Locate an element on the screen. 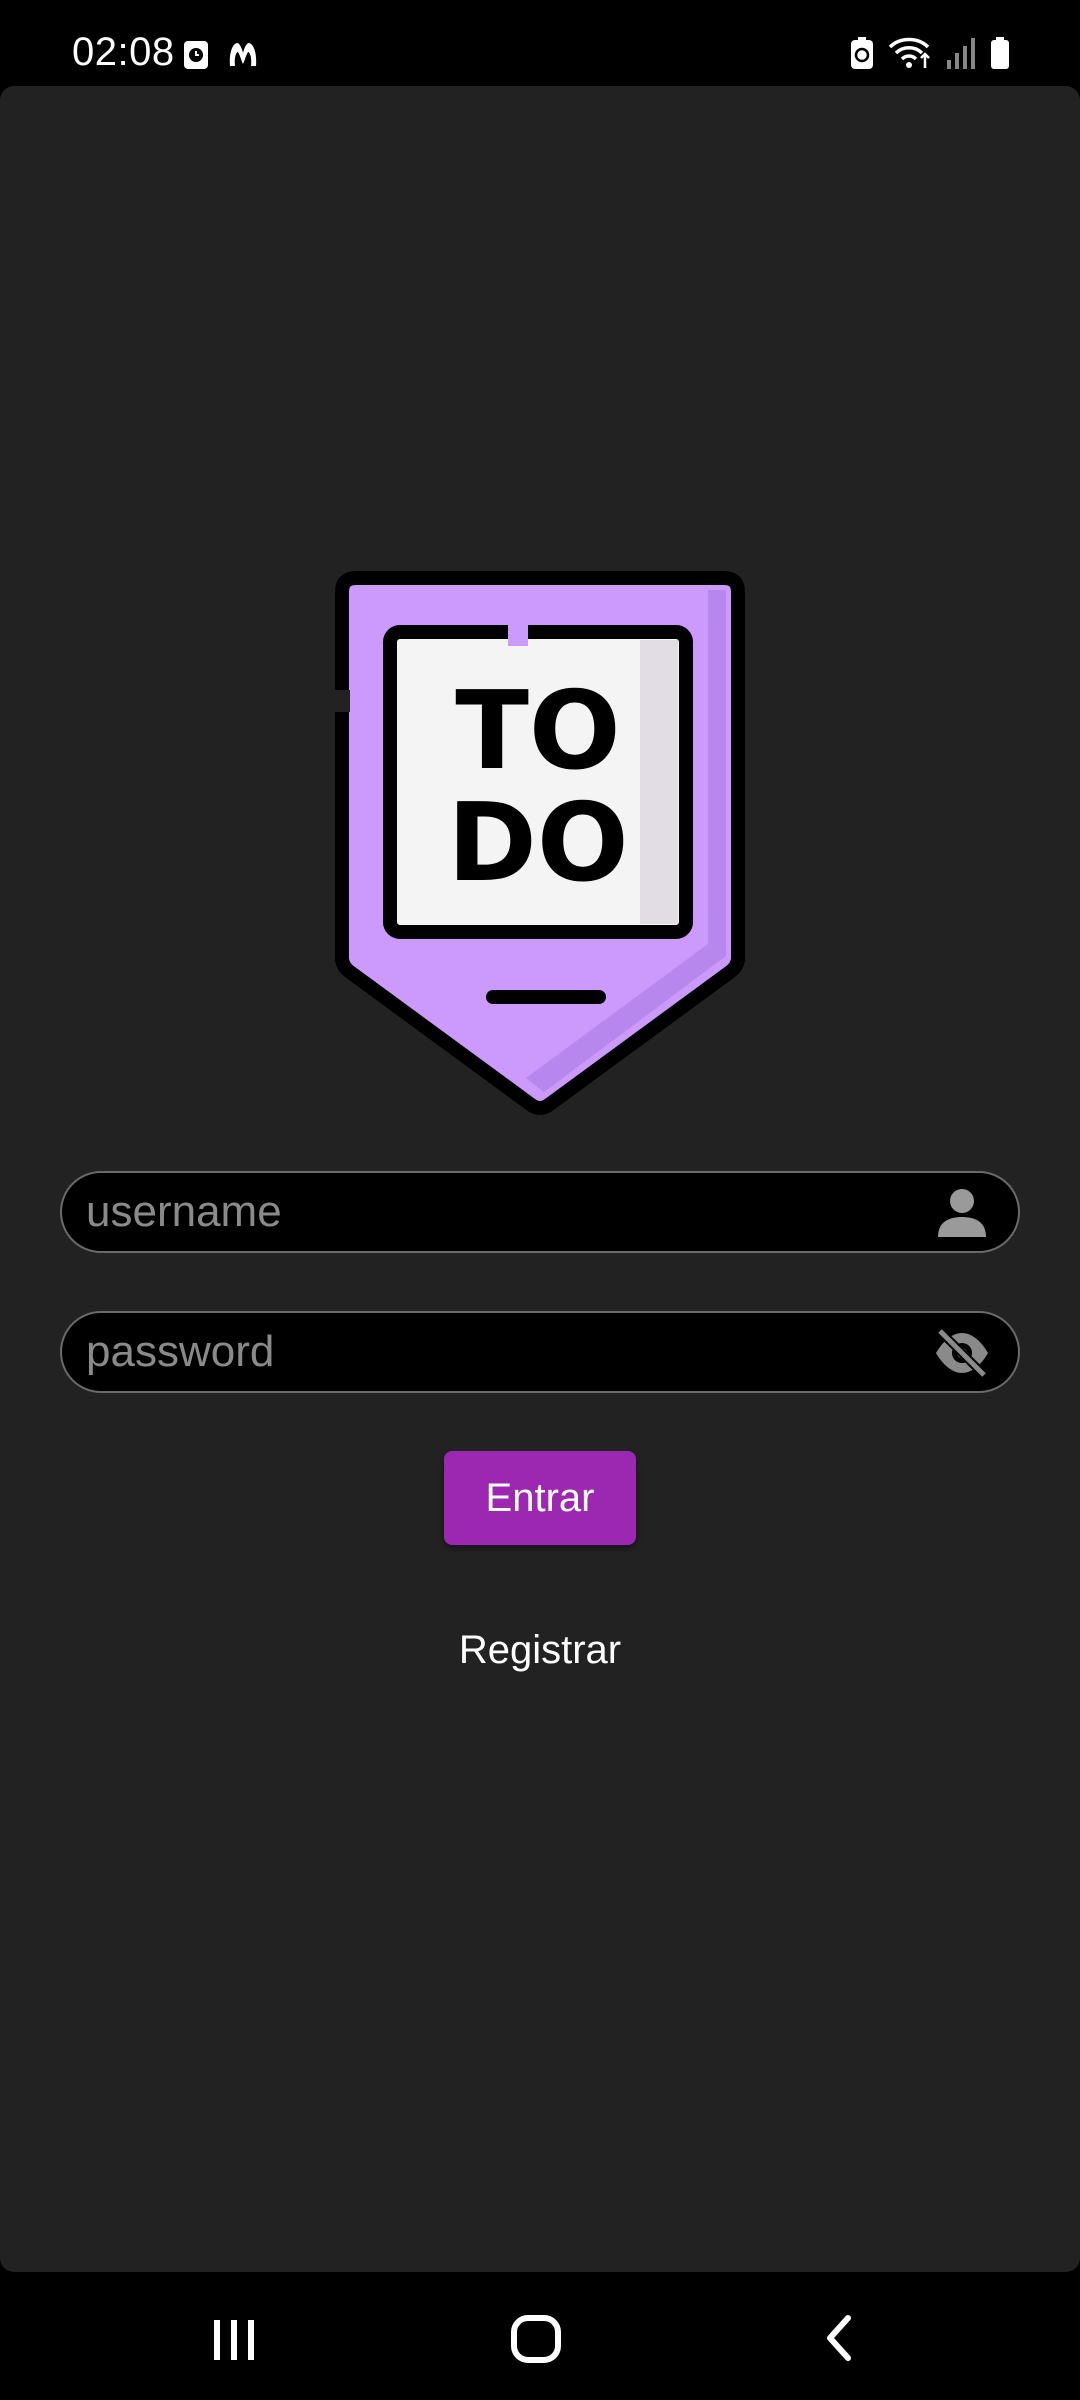  recents-icon is located at coordinates (234, 2338).